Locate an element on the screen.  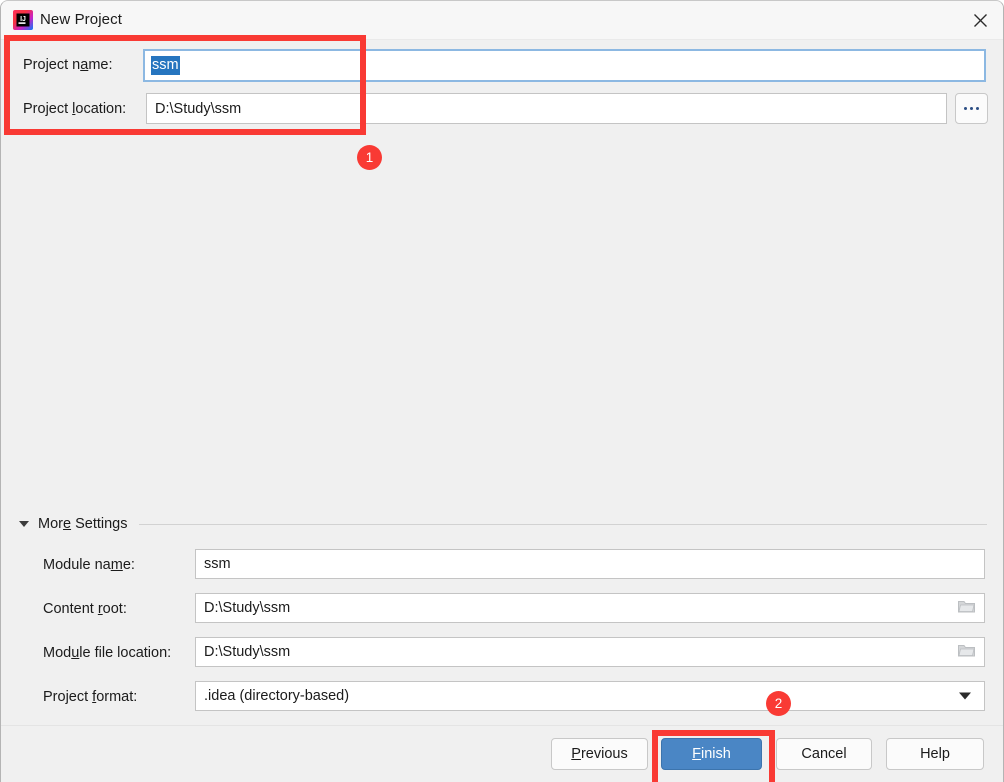
browse-folder-button is located at coordinates (971, 108).